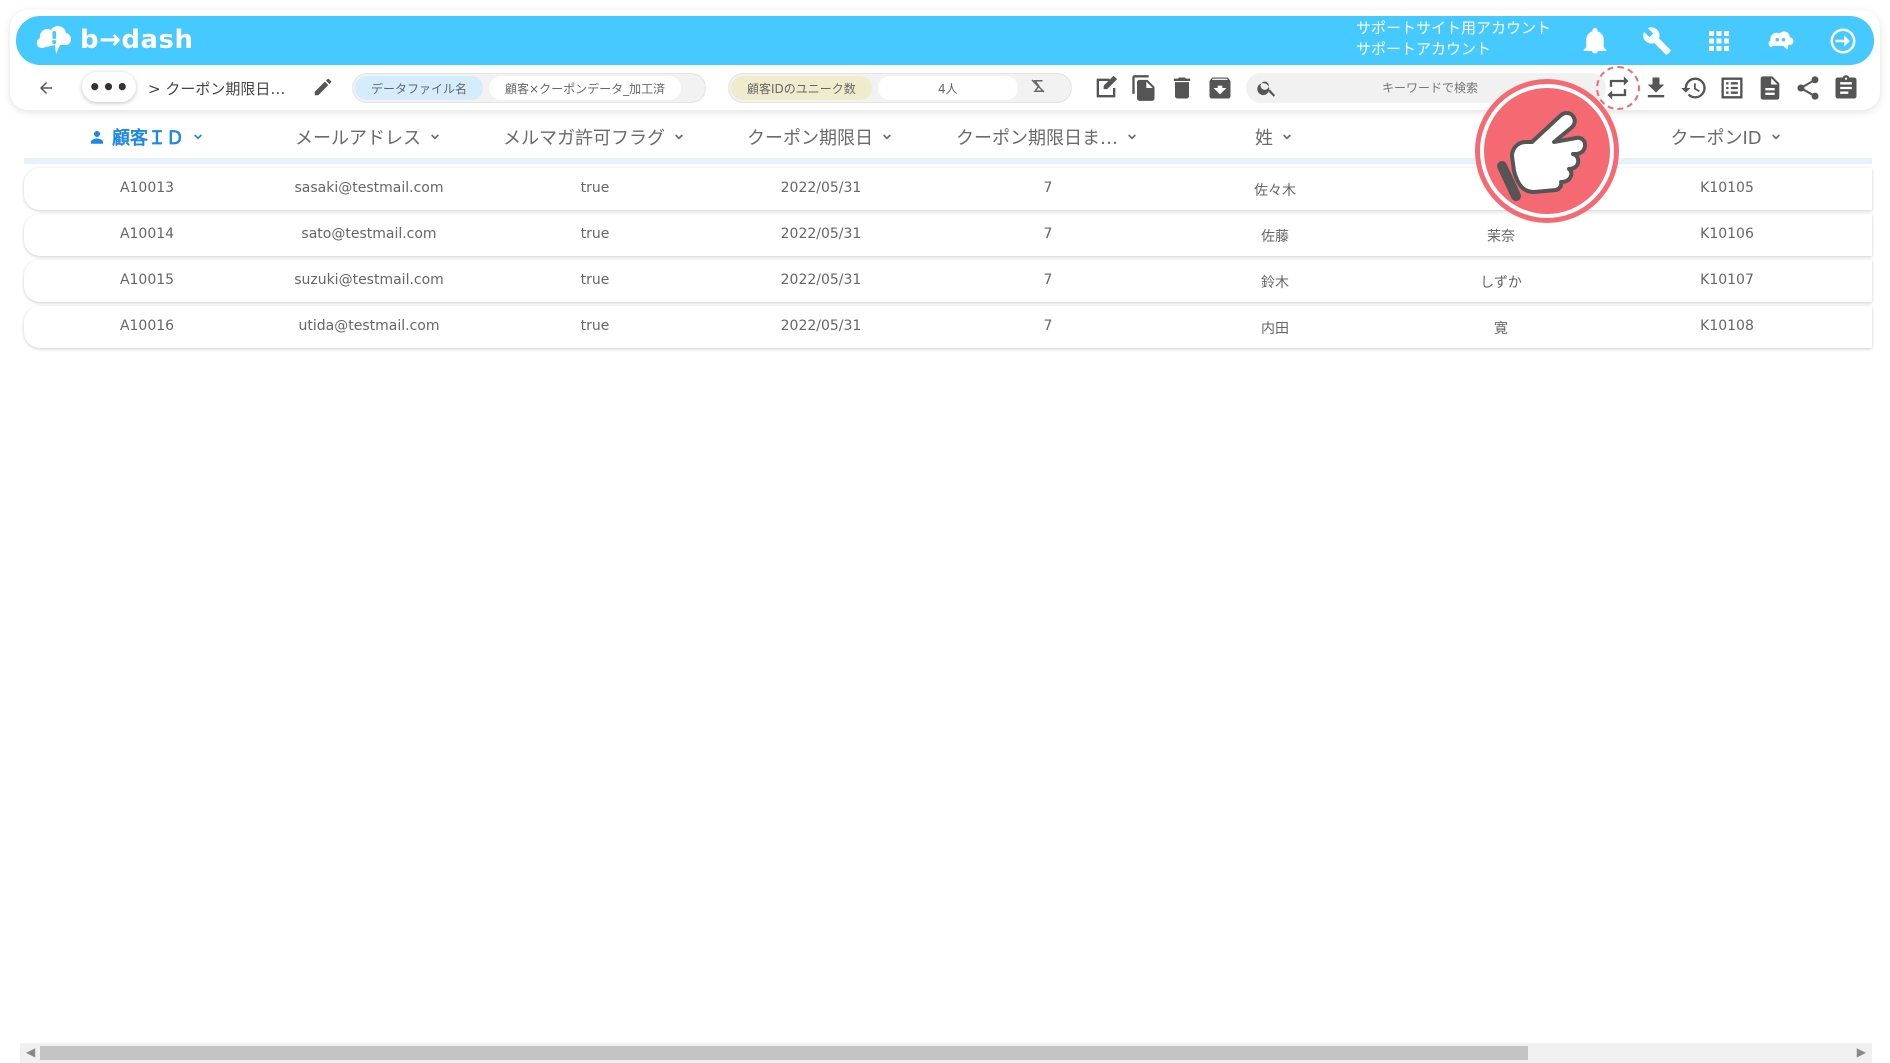 This screenshot has height=1063, width=1890. What do you see at coordinates (54, 40) in the screenshot?
I see `logo-cloud-icon` at bounding box center [54, 40].